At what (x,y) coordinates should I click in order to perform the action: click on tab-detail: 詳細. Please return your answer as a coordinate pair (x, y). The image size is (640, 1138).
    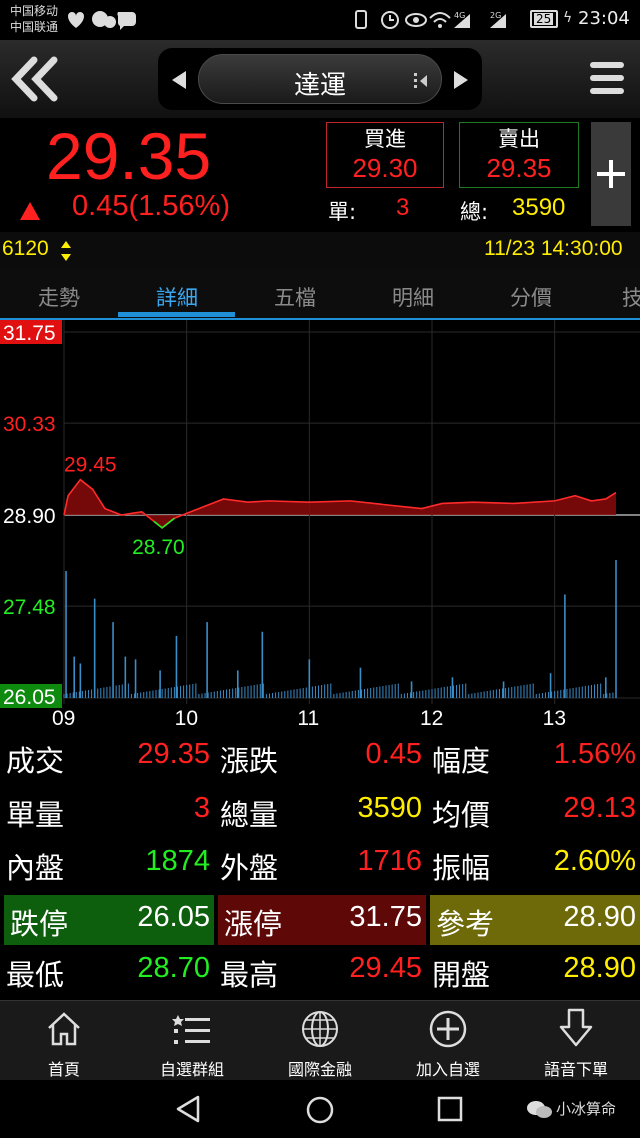
    Looking at the image, I should click on (177, 297).